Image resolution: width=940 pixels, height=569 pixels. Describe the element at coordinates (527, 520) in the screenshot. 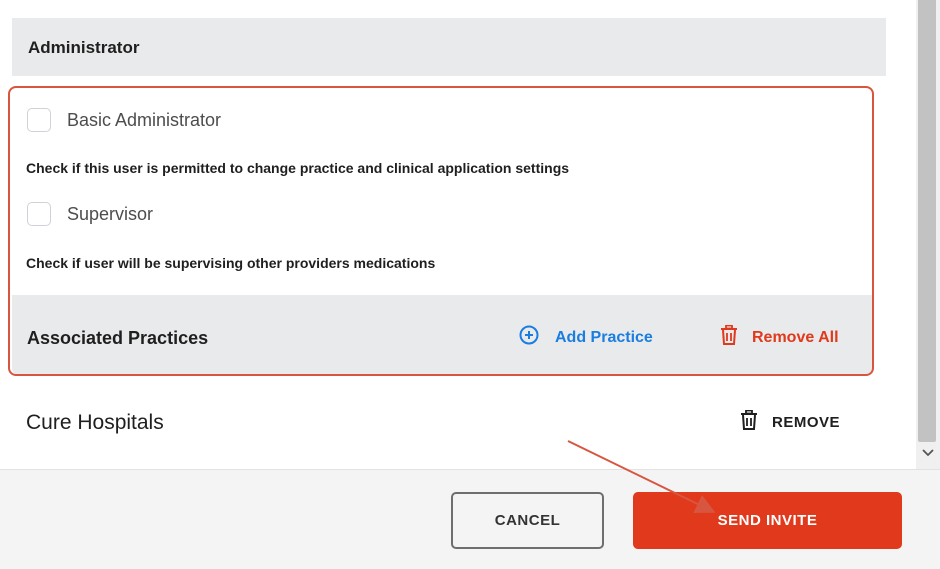

I see `cancel-button: CANCEL` at that location.